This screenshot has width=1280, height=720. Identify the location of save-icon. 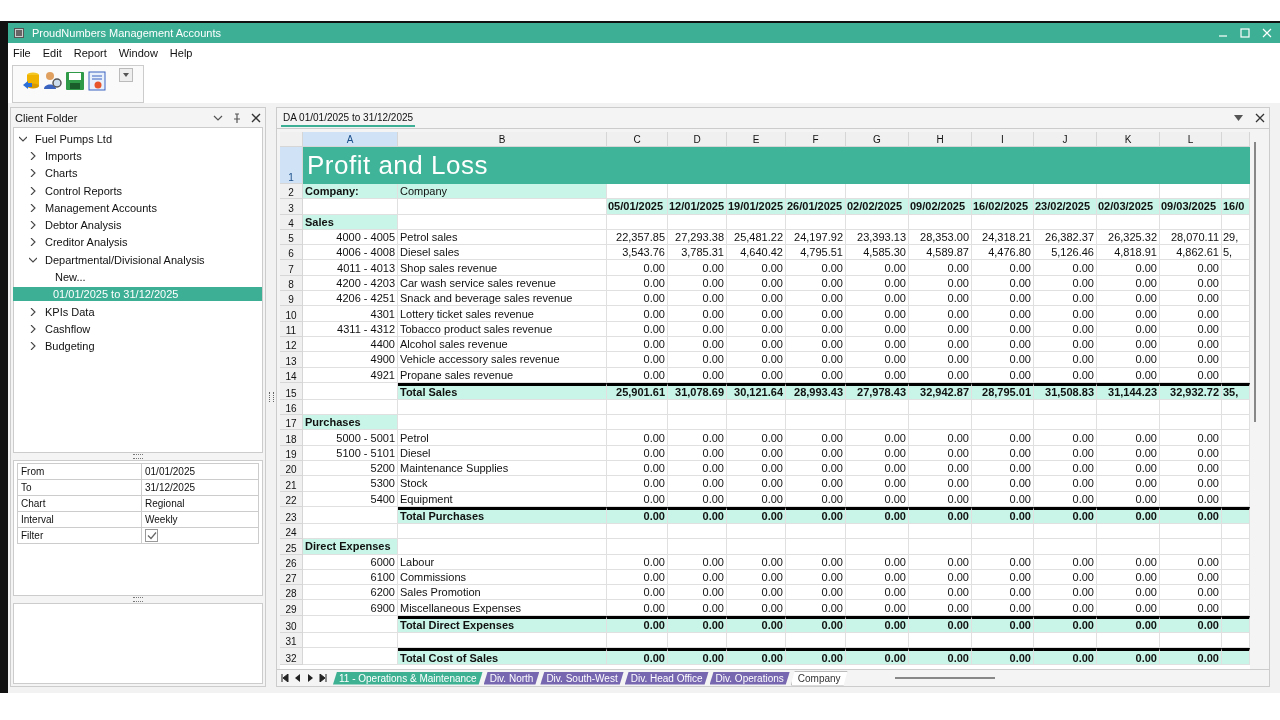
(75, 81).